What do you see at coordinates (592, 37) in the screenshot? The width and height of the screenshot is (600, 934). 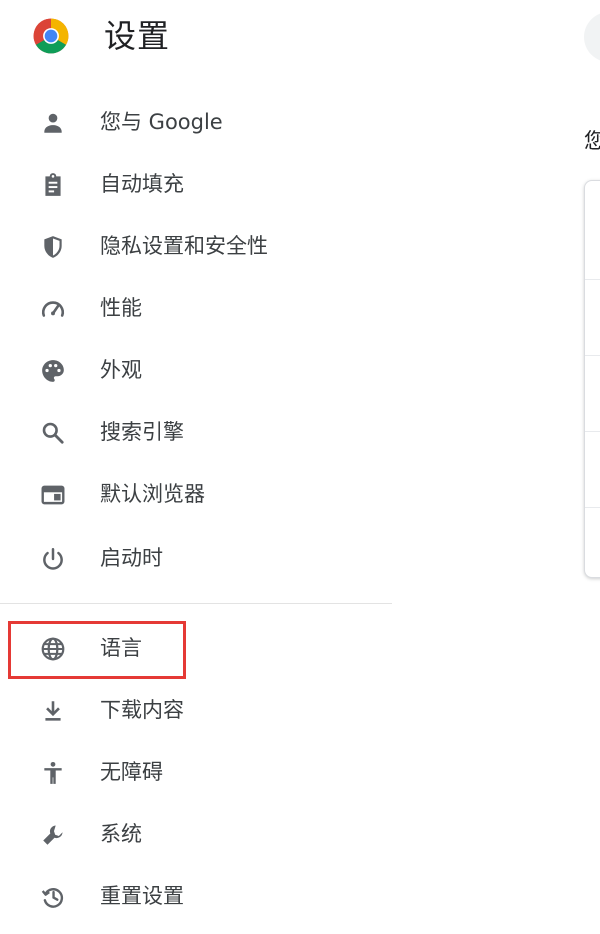 I see `search-field` at bounding box center [592, 37].